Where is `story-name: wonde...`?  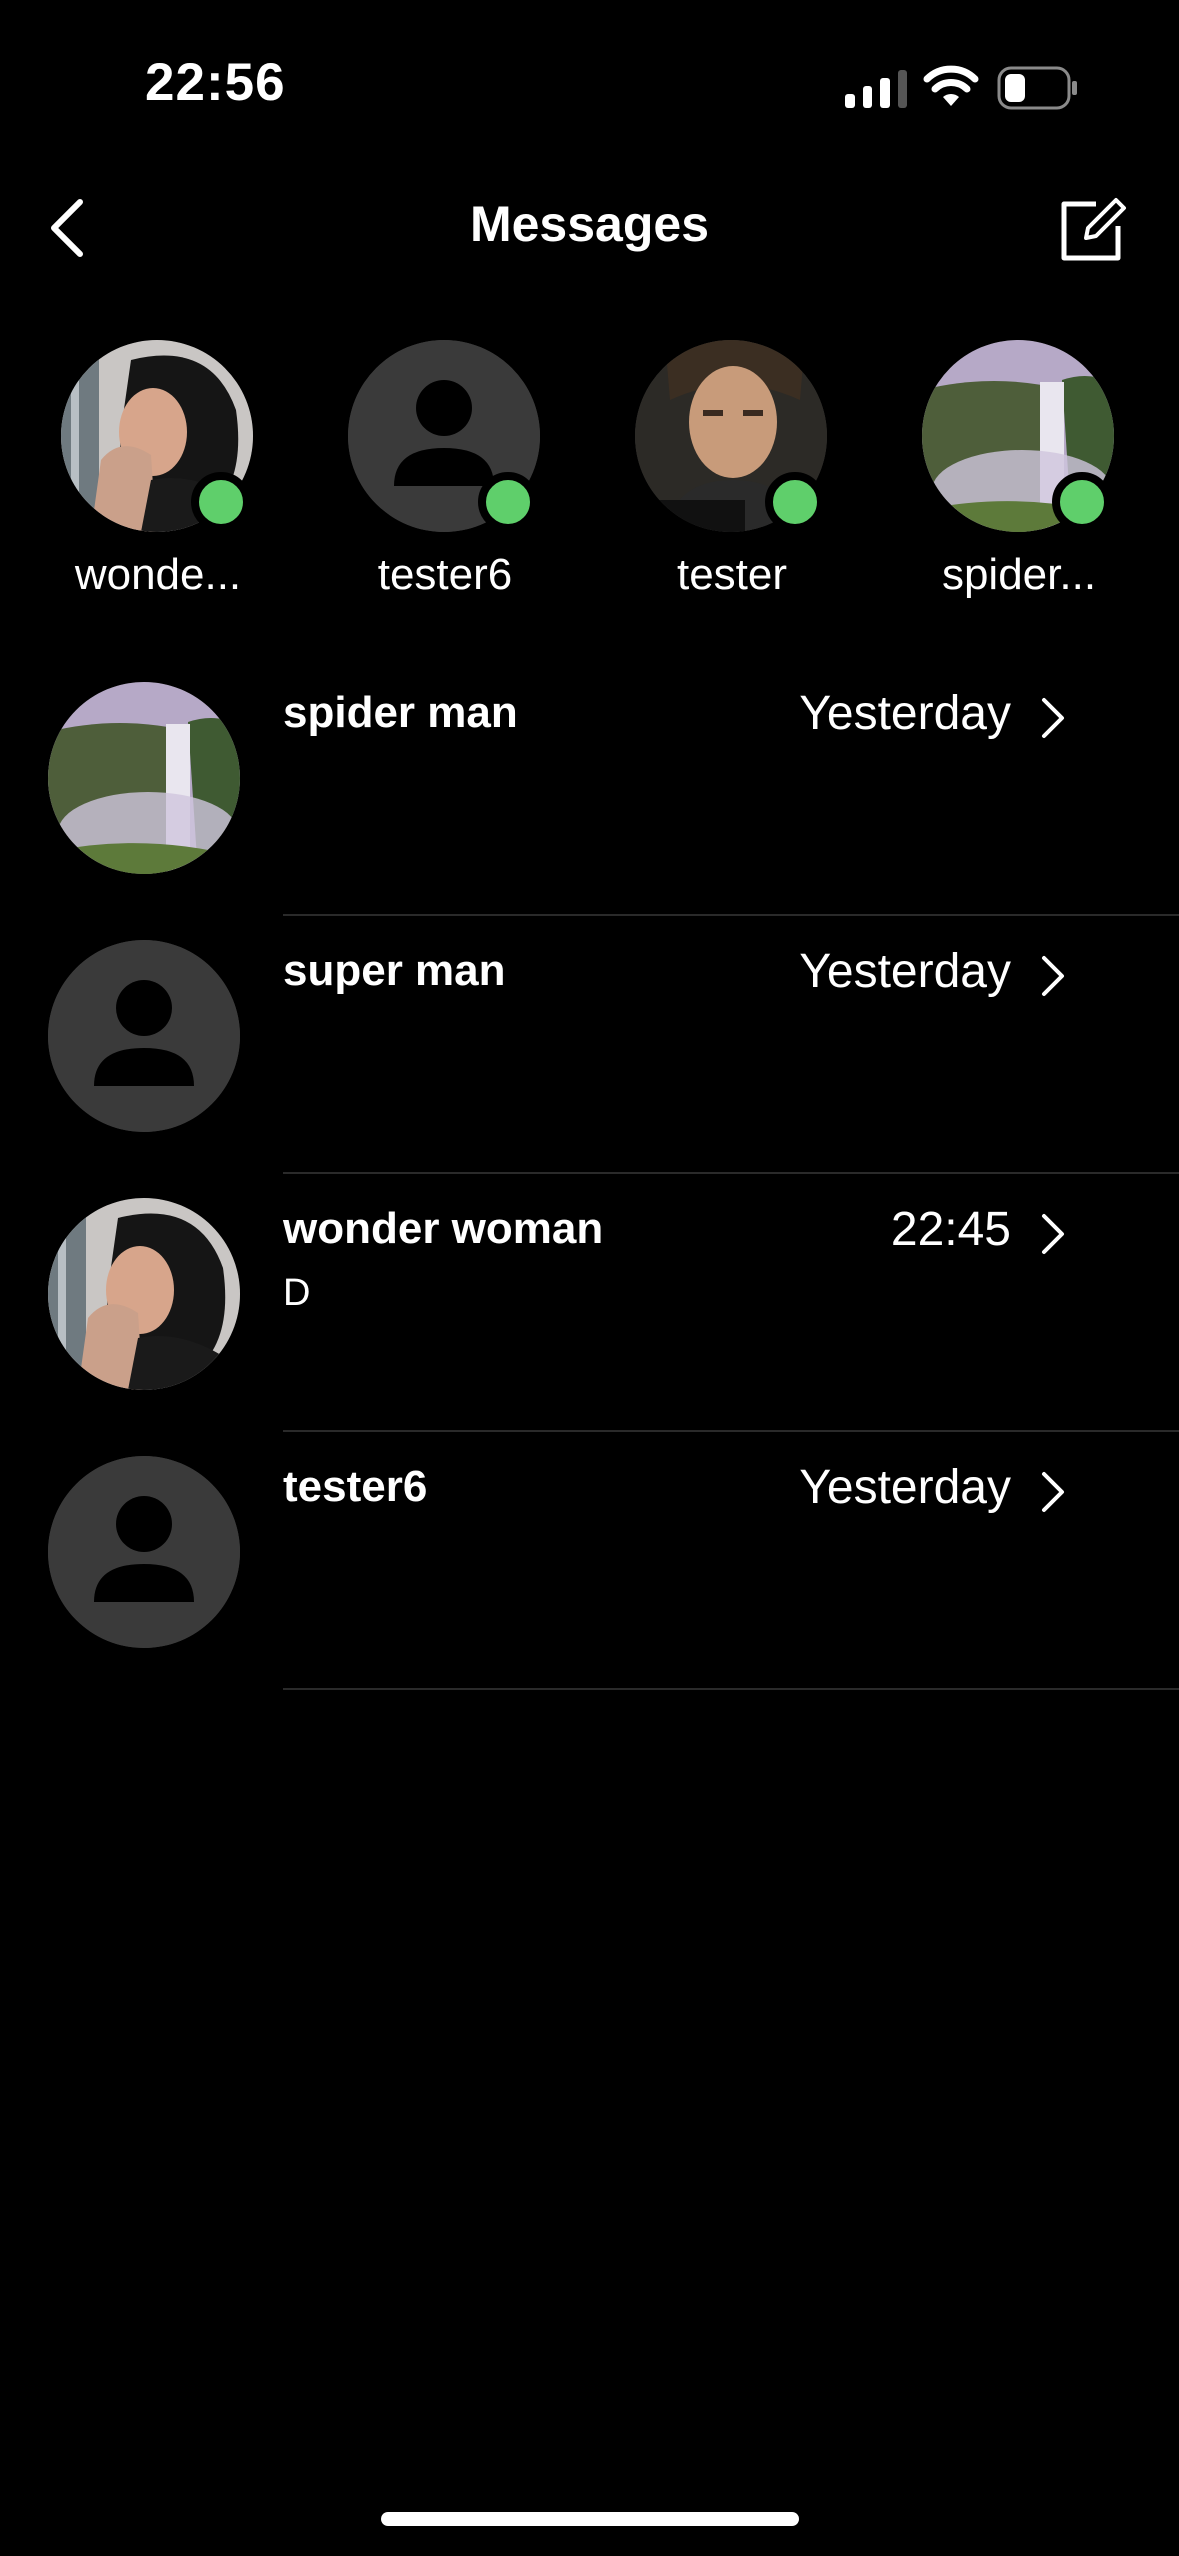
story-name: wonde... is located at coordinates (158, 574).